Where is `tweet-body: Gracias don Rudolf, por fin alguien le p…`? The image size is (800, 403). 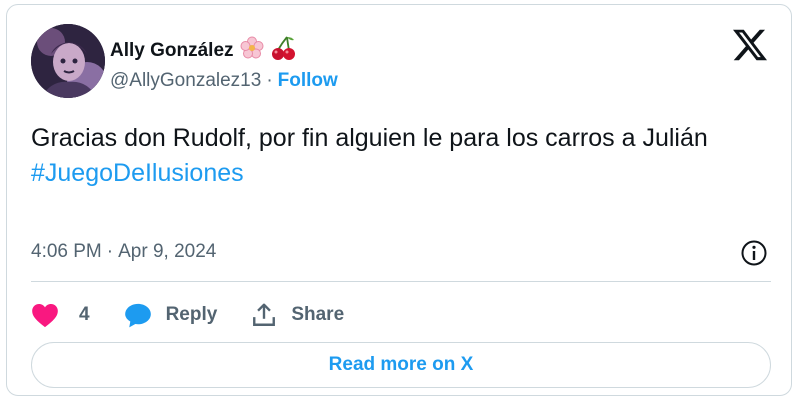 tweet-body: Gracias don Rudolf, por fin alguien le p… is located at coordinates (369, 138).